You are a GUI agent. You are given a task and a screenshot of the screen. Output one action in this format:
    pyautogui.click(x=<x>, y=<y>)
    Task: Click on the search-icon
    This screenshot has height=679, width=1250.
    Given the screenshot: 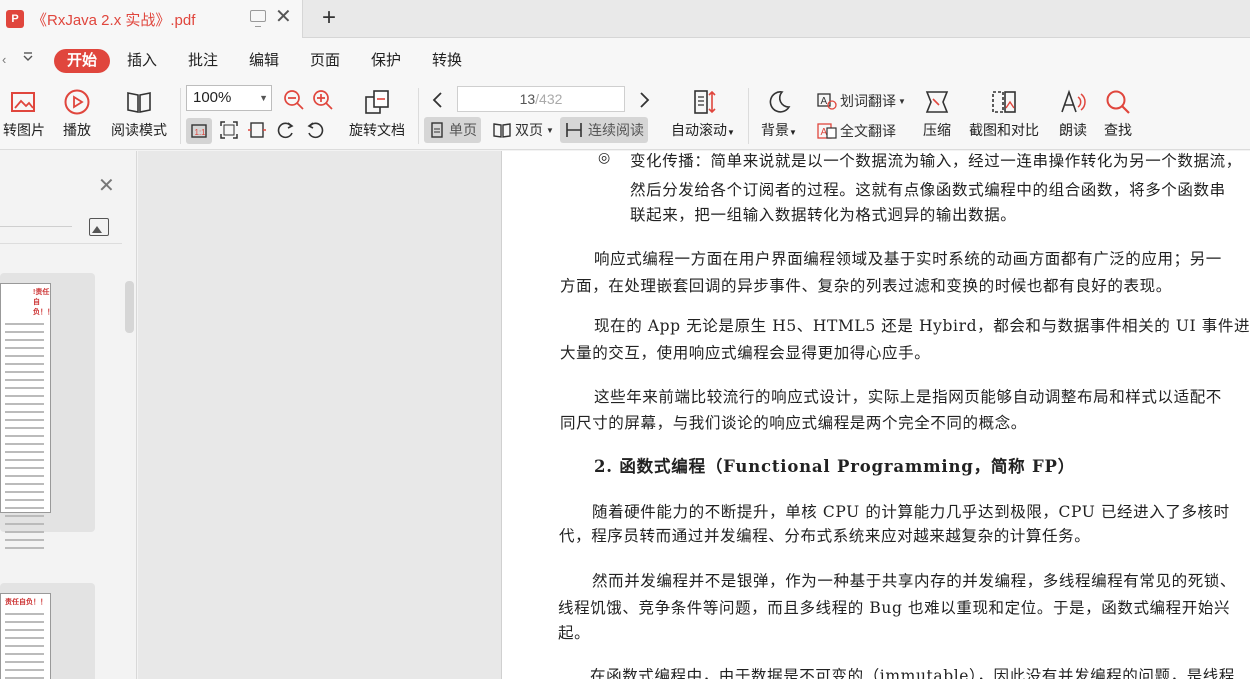 What is the action you would take?
    pyautogui.click(x=1118, y=102)
    